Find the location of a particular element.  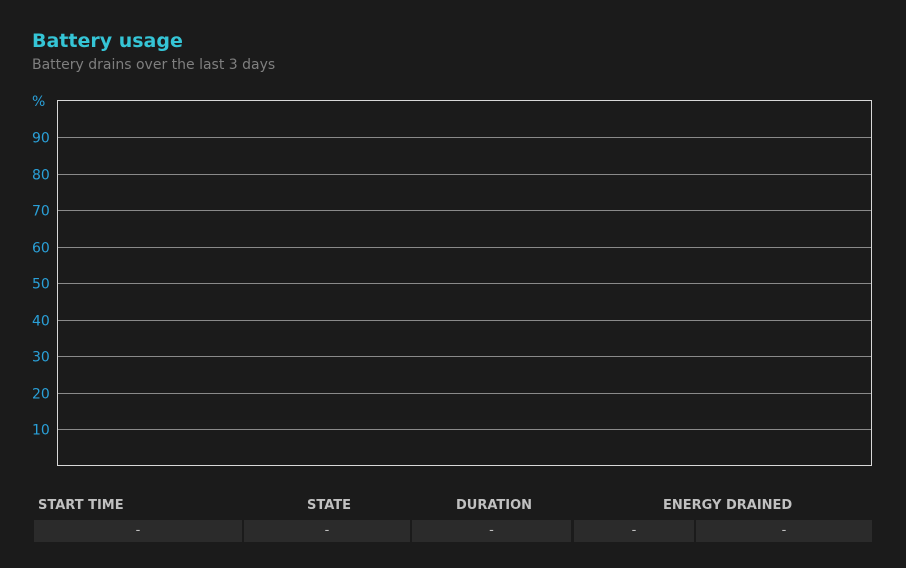

y-tick-label-40: 40 is located at coordinates (41, 322).